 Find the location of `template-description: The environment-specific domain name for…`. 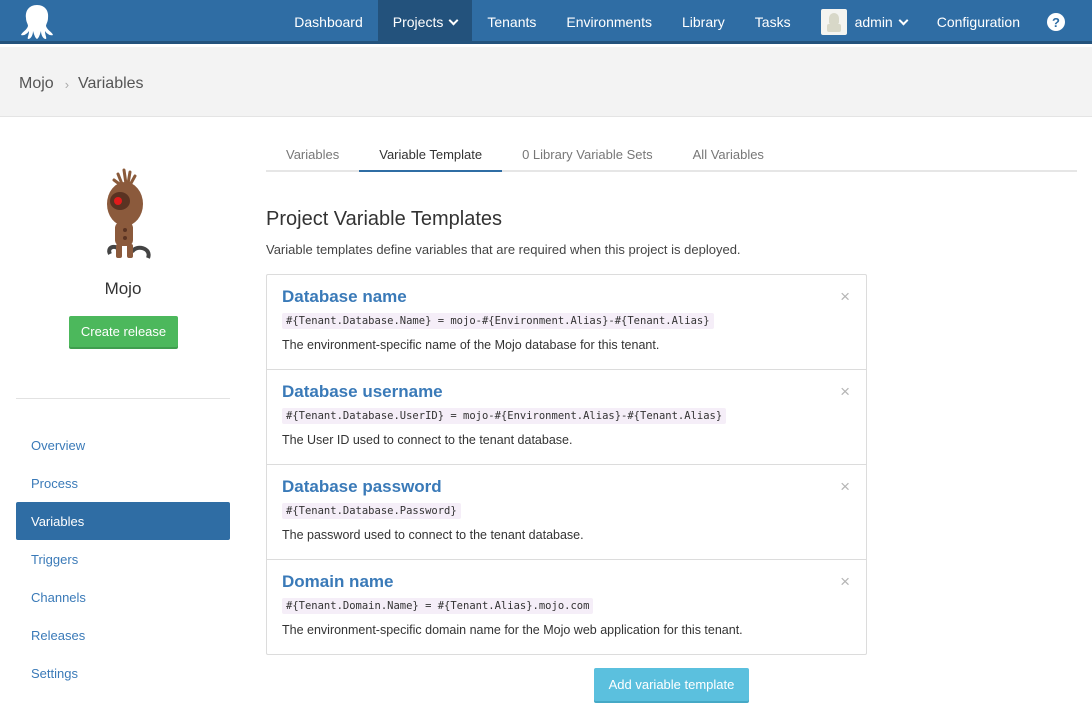

template-description: The environment-specific domain name for… is located at coordinates (512, 630).